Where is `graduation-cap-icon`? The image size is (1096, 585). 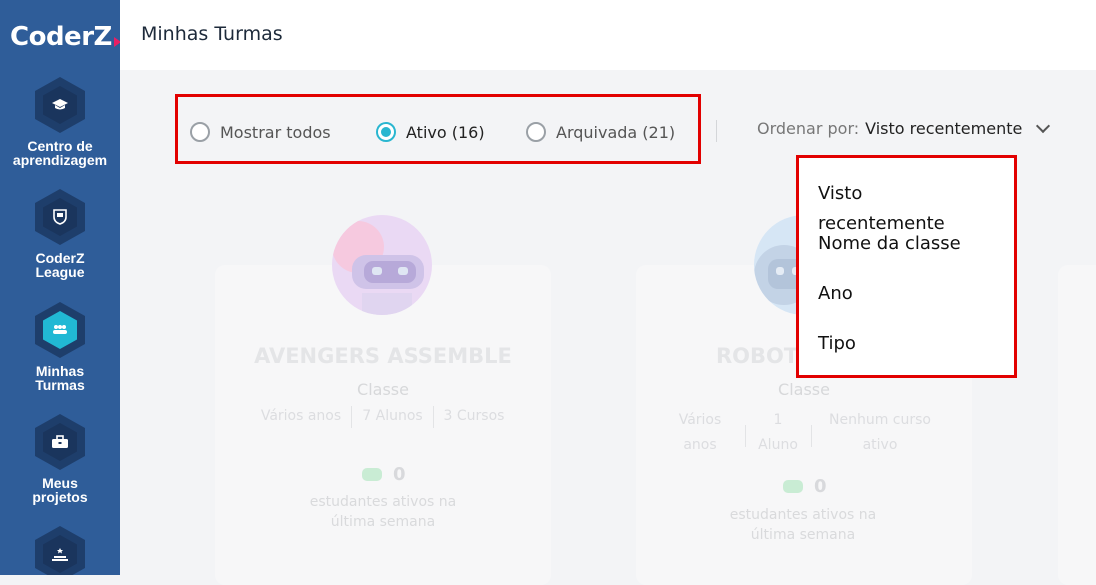 graduation-cap-icon is located at coordinates (60, 105).